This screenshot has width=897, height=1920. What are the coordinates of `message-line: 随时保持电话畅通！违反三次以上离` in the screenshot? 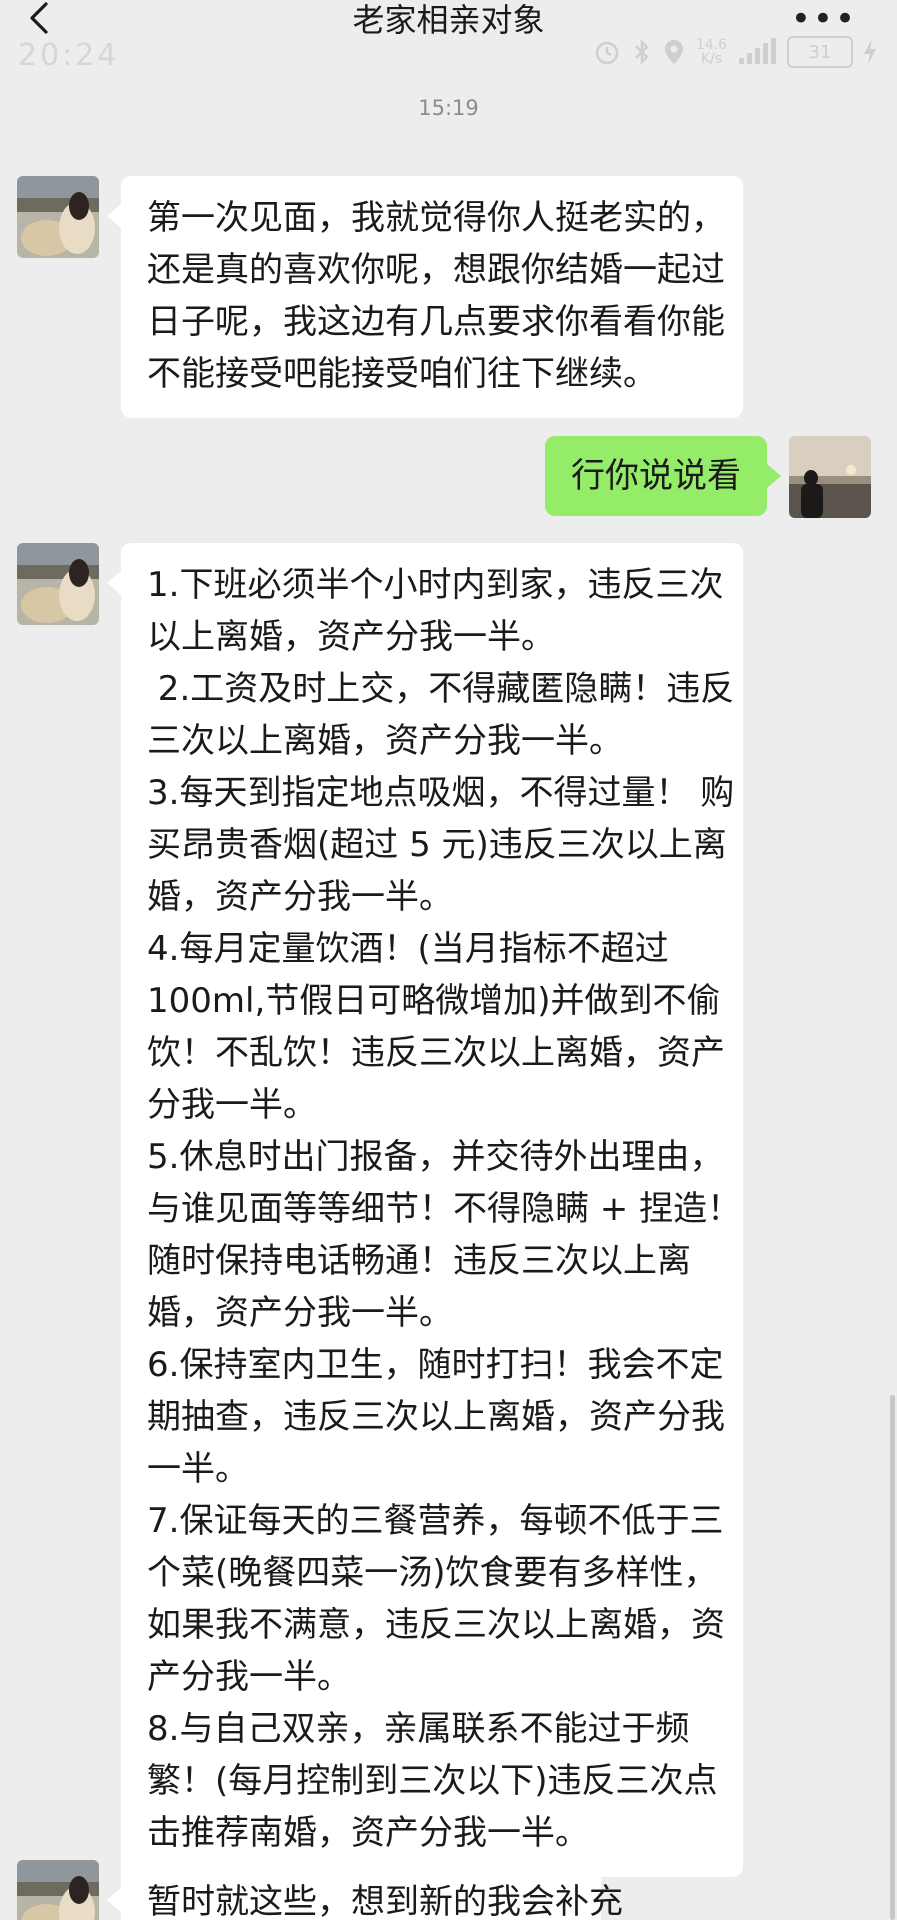 It's located at (419, 1261).